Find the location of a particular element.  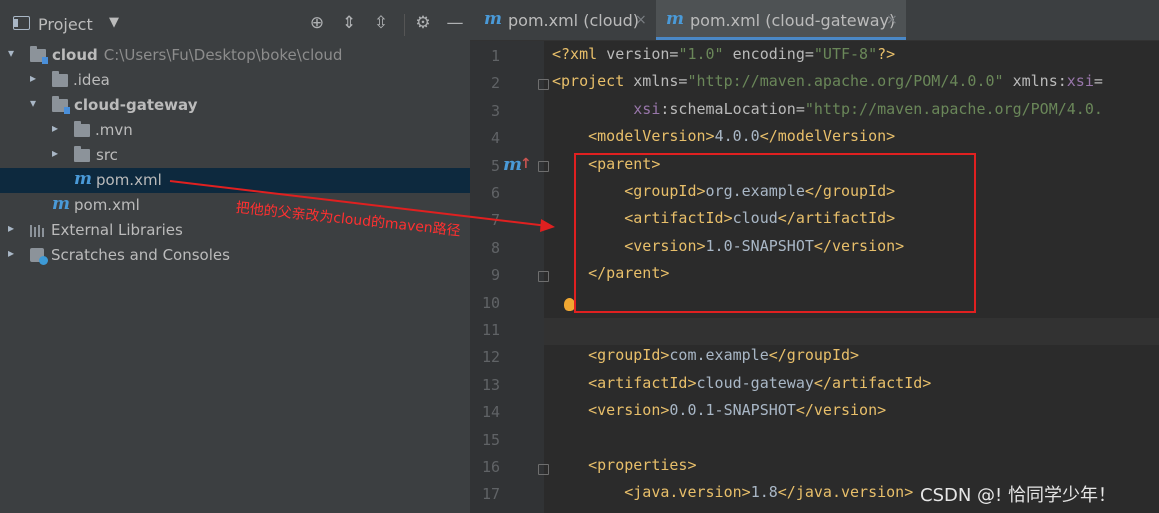

annotation-arrow-icon is located at coordinates (362, 206).